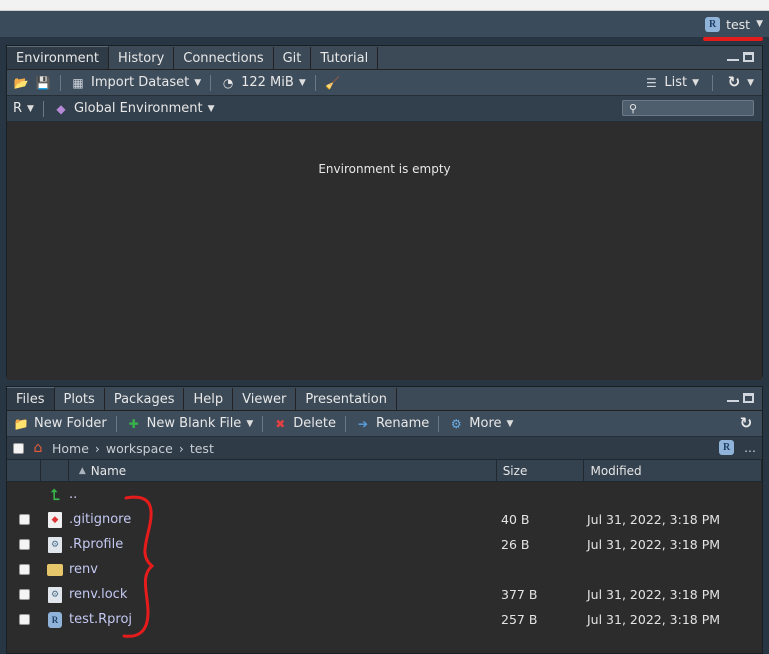  What do you see at coordinates (43, 83) in the screenshot?
I see `save-workspace-button: 💾` at bounding box center [43, 83].